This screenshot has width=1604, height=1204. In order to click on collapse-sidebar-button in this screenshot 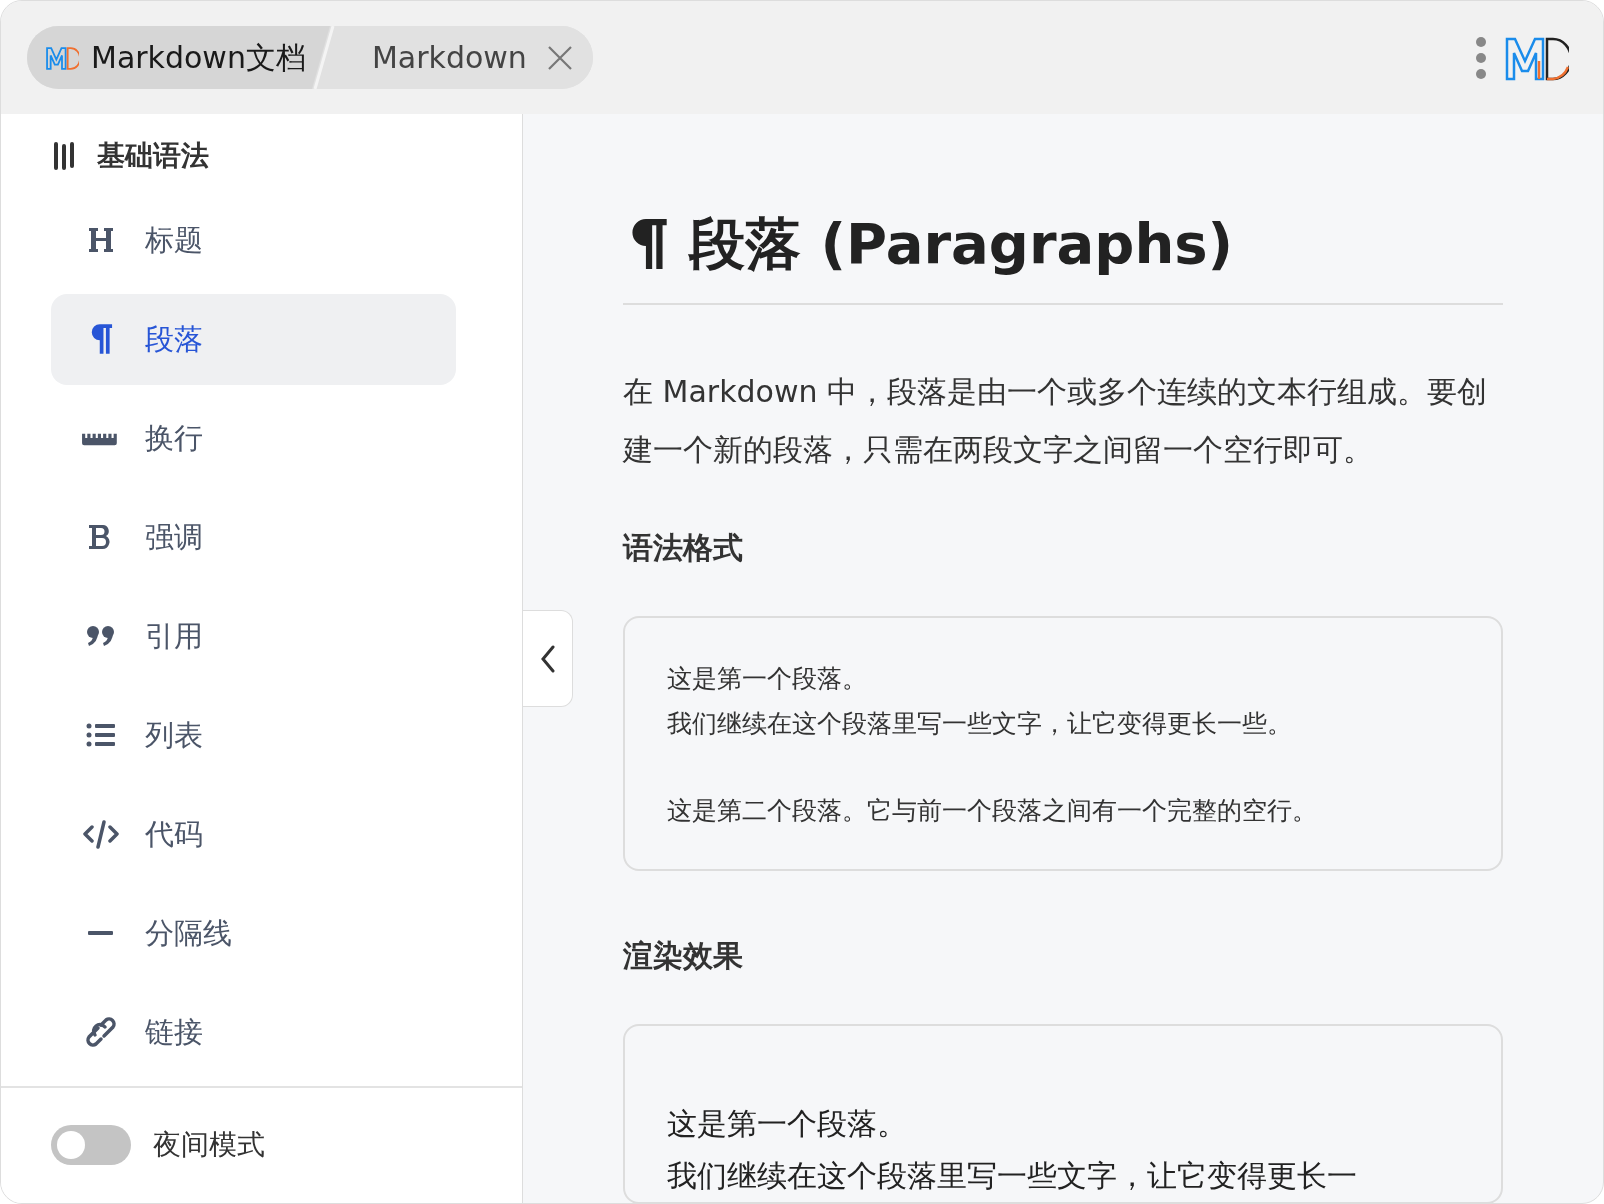, I will do `click(548, 658)`.